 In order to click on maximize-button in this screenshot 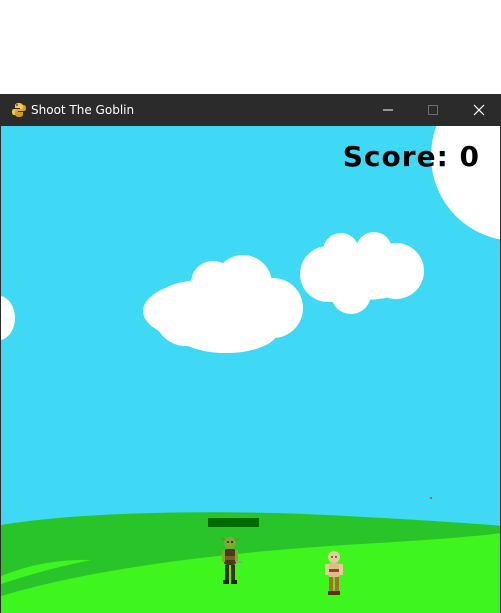, I will do `click(433, 110)`.